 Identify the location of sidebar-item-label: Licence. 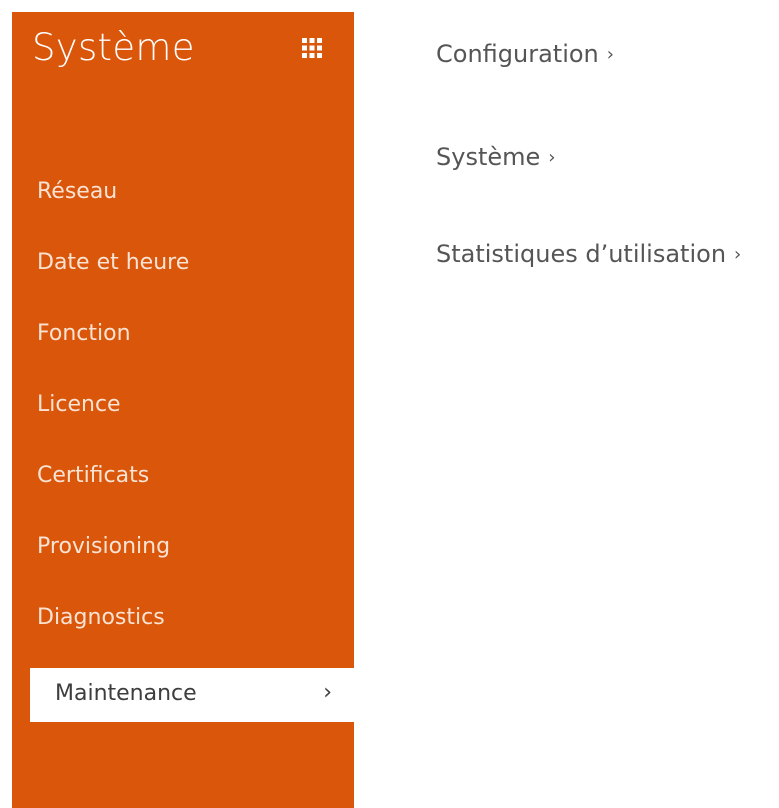
(79, 404).